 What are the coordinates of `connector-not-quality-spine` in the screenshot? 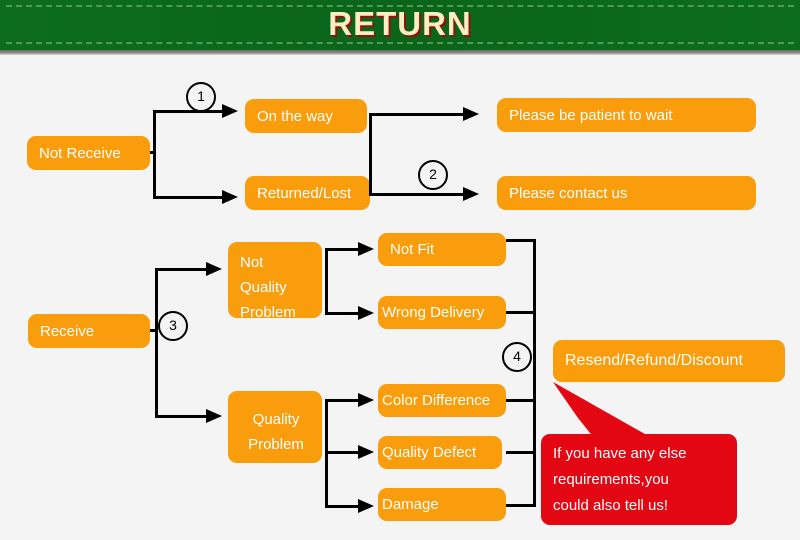 It's located at (326, 281).